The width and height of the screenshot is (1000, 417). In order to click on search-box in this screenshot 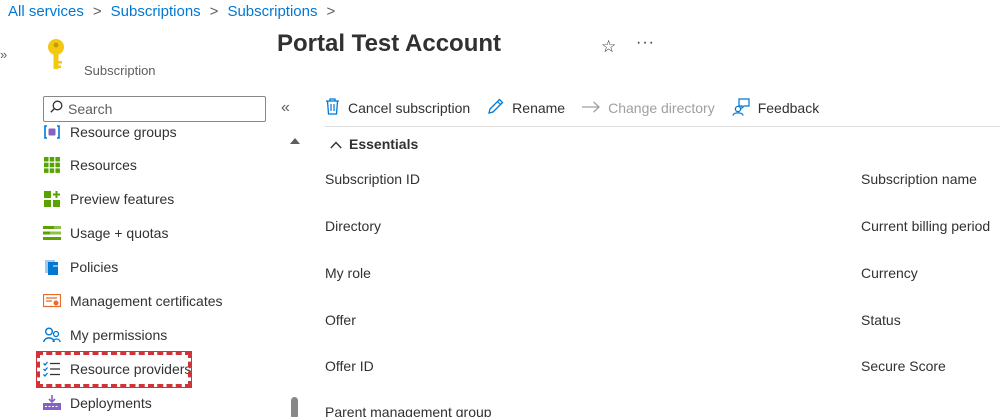, I will do `click(154, 109)`.